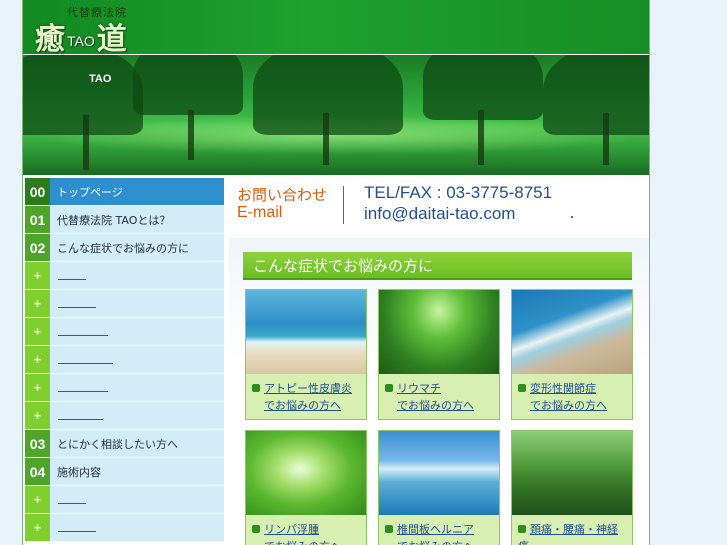  I want to click on nav-item: 02 こんな症状でお悩みの方に, so click(124, 248).